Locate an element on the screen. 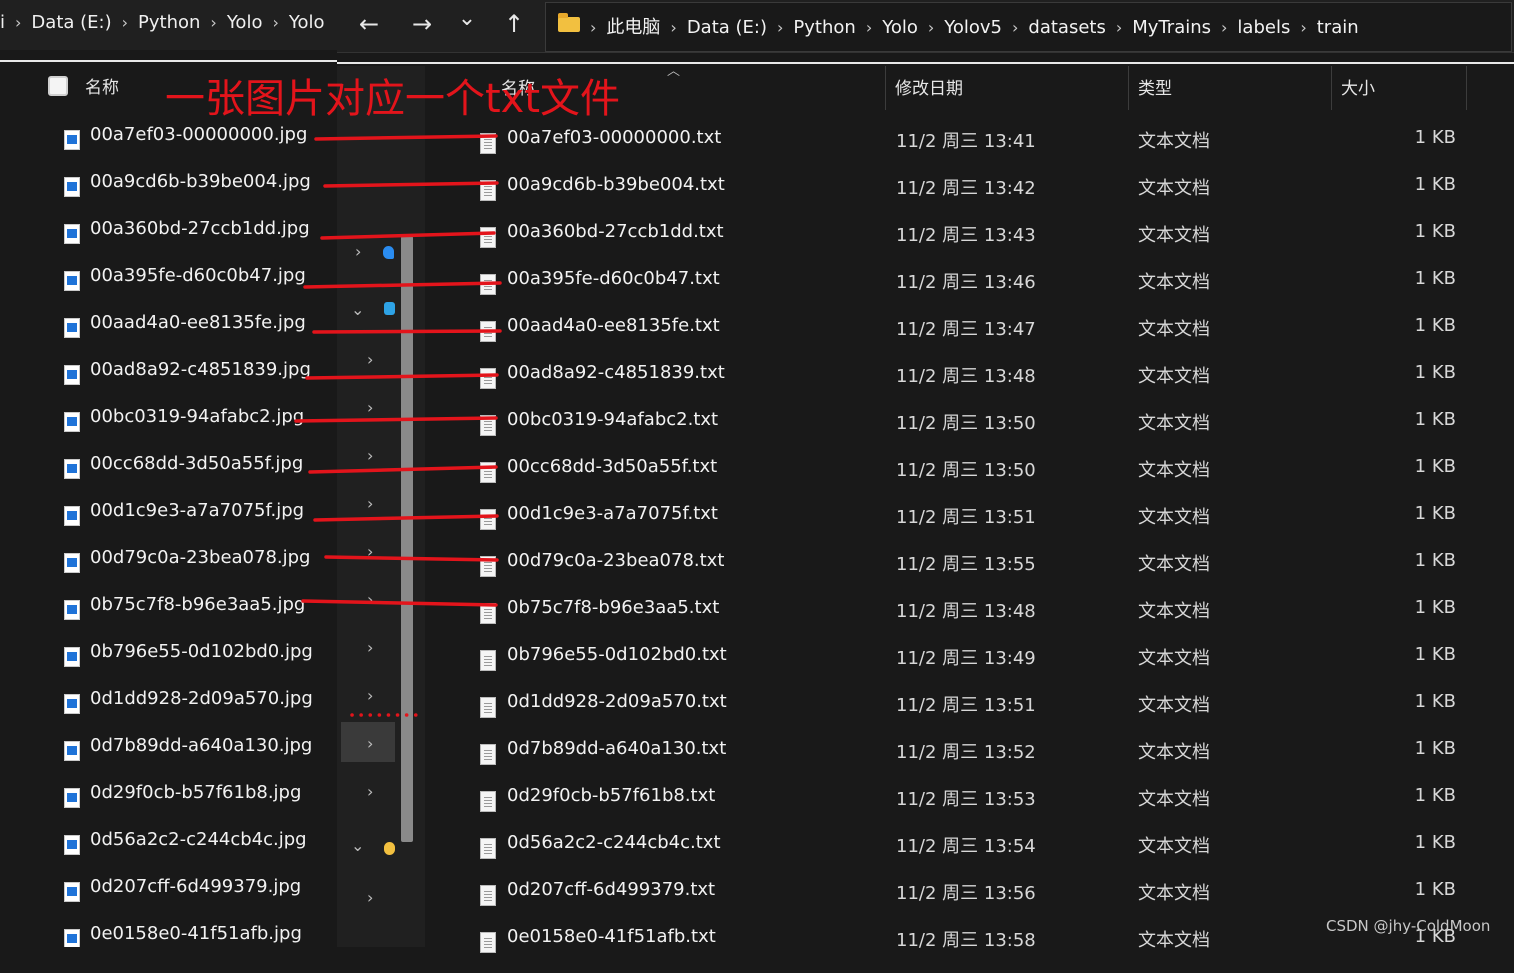 The image size is (1514, 973). crumb-mytrains: MyTrains is located at coordinates (1171, 27).